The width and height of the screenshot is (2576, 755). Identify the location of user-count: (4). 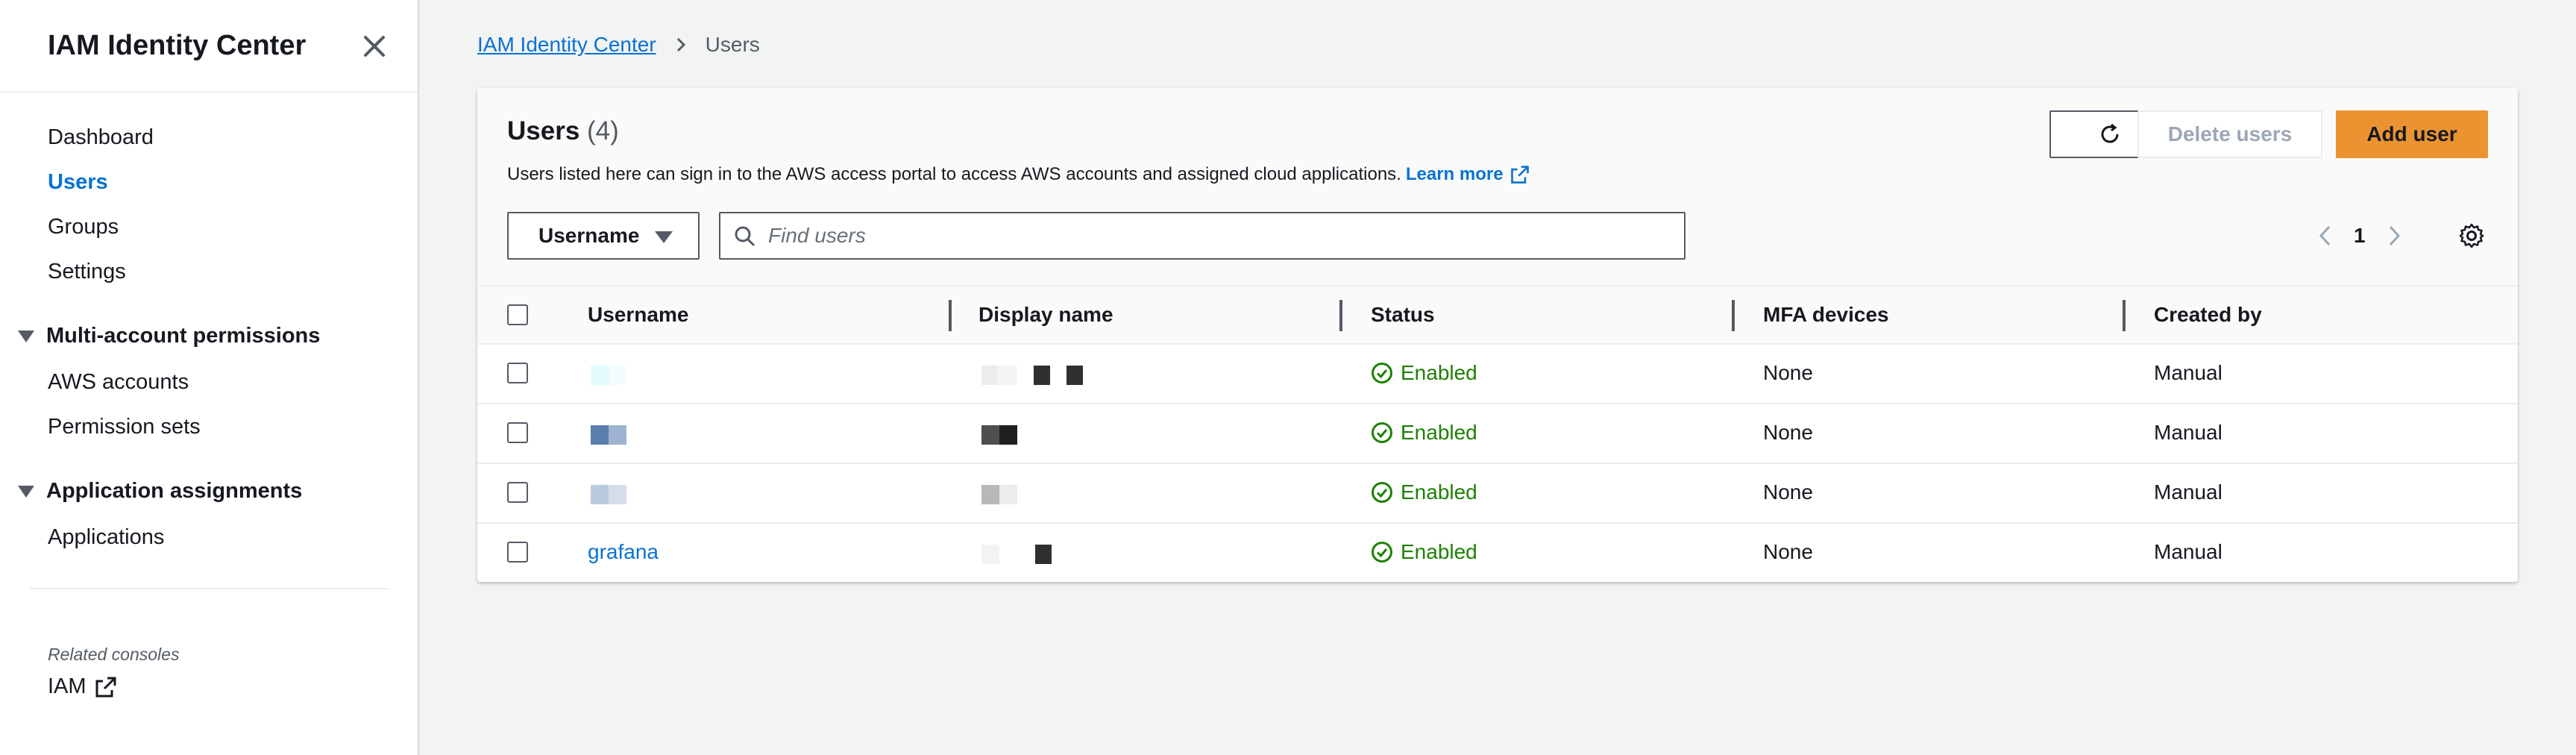
(603, 130).